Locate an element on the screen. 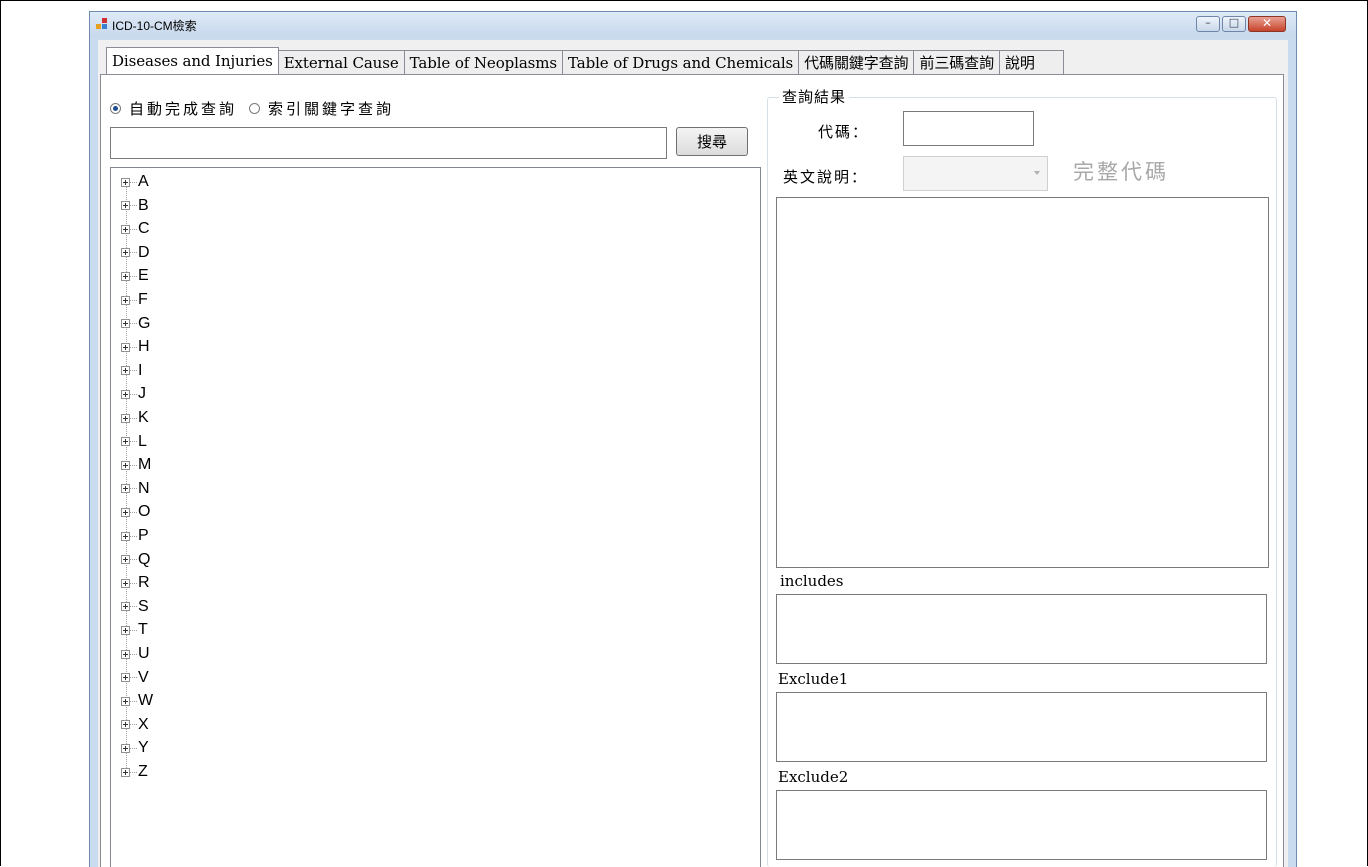  includes-textbox is located at coordinates (1021, 629).